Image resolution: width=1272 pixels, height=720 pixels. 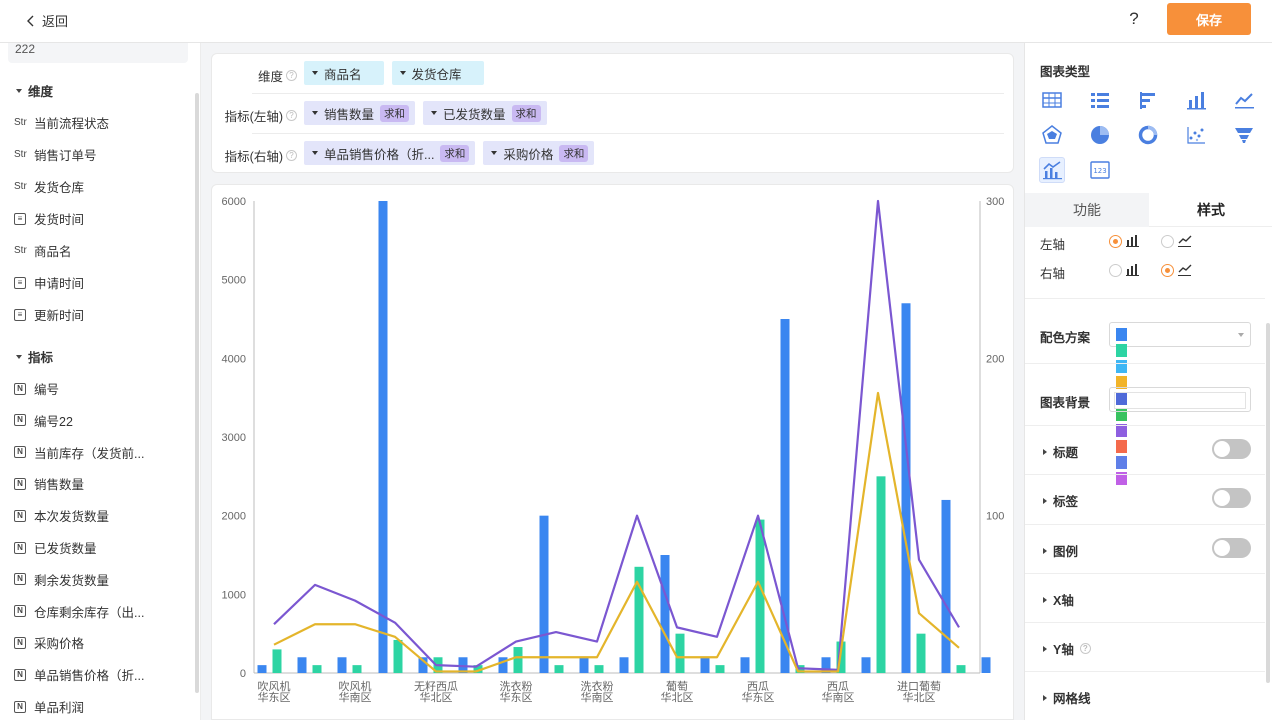 What do you see at coordinates (390, 153) in the screenshot?
I see `metric-chip: 单品销售价格（折... 求和` at bounding box center [390, 153].